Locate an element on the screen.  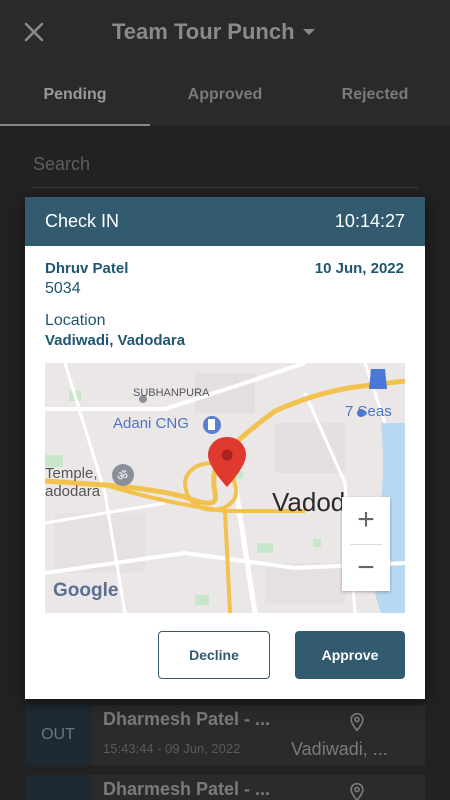
map-label: Temple, is located at coordinates (71, 473).